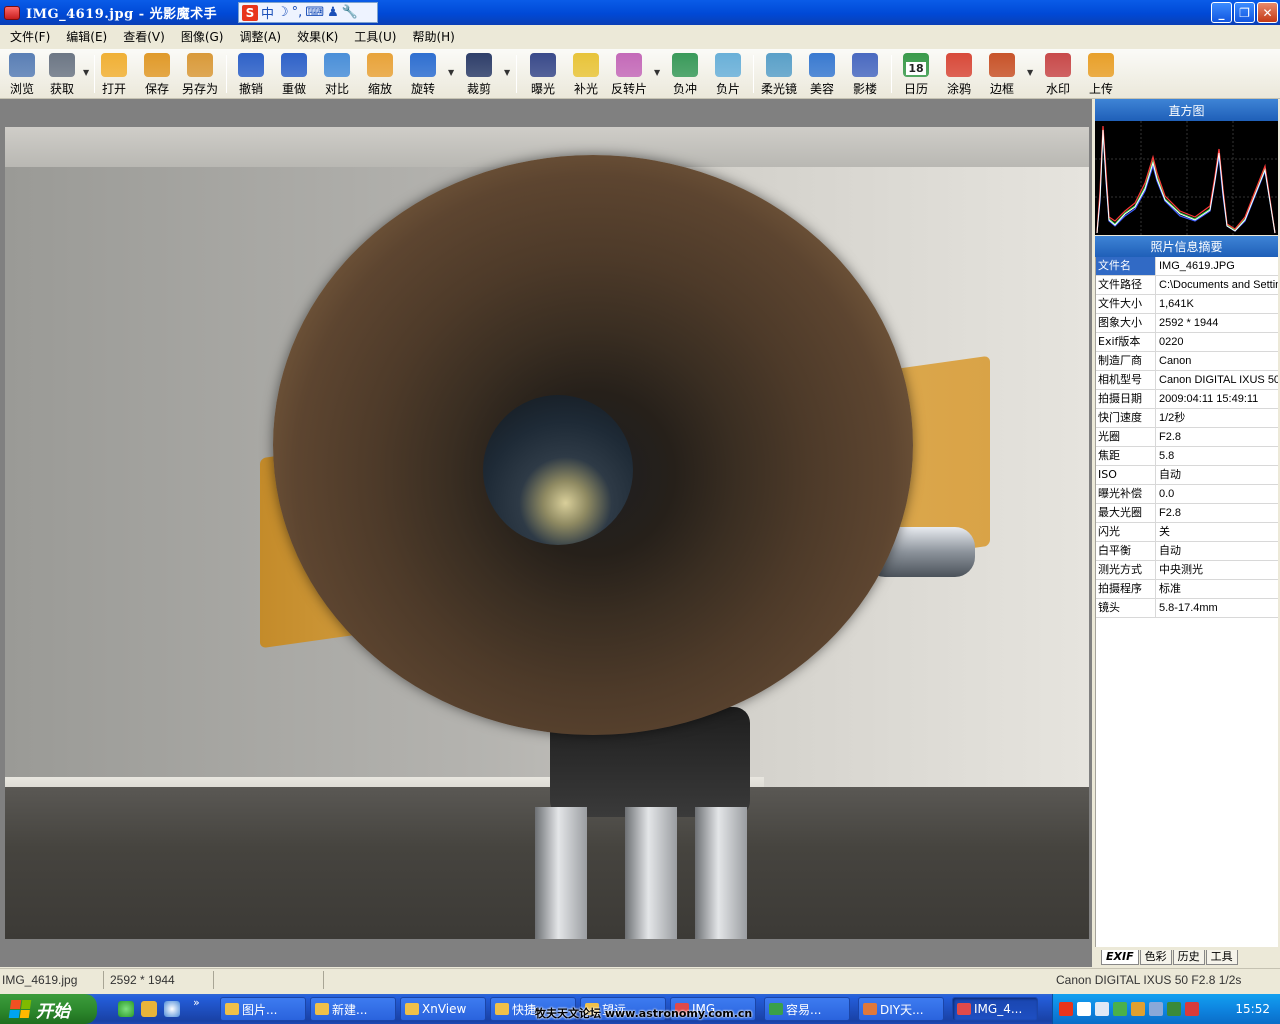 The width and height of the screenshot is (1280, 1024). I want to click on acquire-dropdown-icon: ▼, so click(86, 72).